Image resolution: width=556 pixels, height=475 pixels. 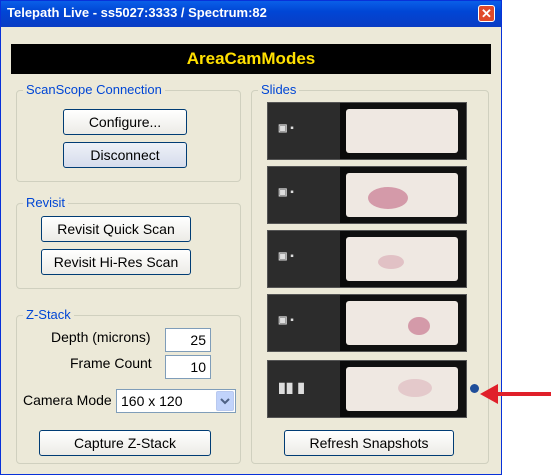 I want to click on camera-mode-label: Camera Mode, so click(x=67, y=400).